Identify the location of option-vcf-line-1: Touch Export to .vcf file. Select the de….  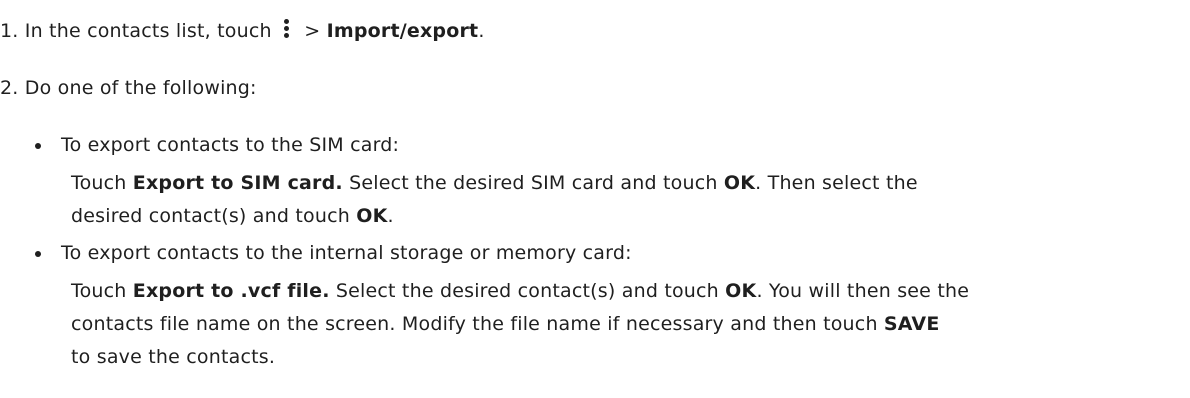
(520, 291).